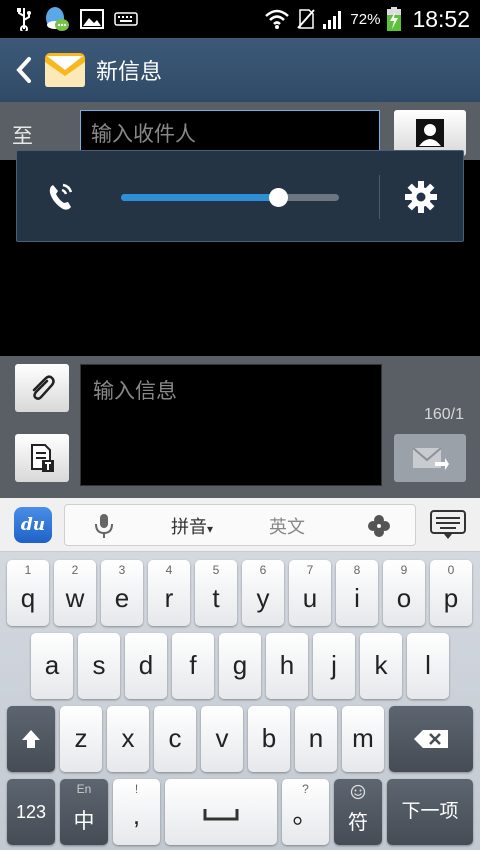 The width and height of the screenshot is (480, 850). What do you see at coordinates (428, 666) in the screenshot?
I see `key-l: l` at bounding box center [428, 666].